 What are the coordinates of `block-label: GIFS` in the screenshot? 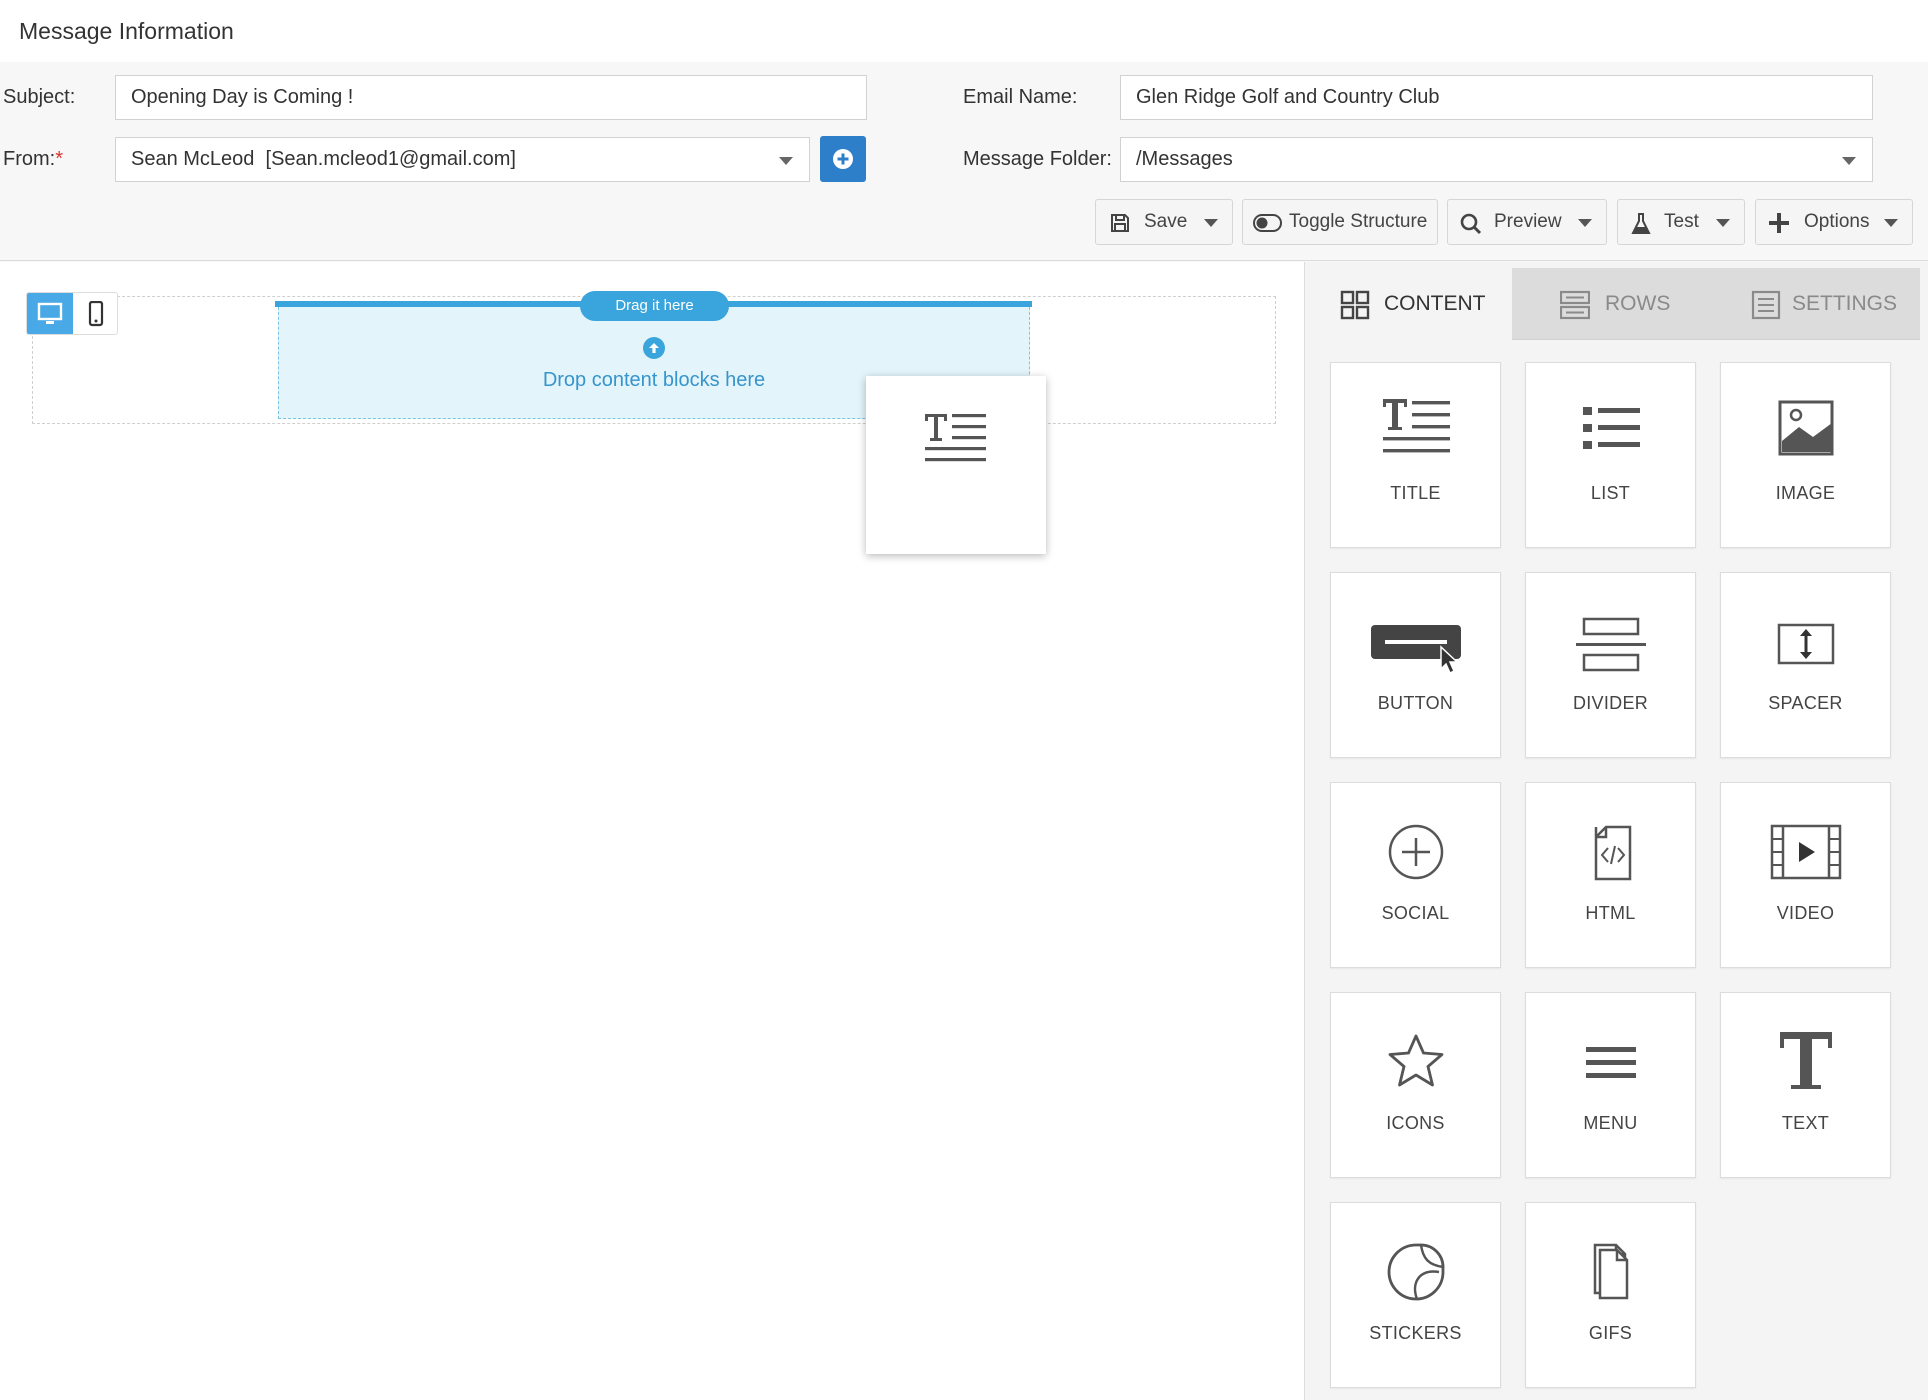 It's located at (1610, 1333).